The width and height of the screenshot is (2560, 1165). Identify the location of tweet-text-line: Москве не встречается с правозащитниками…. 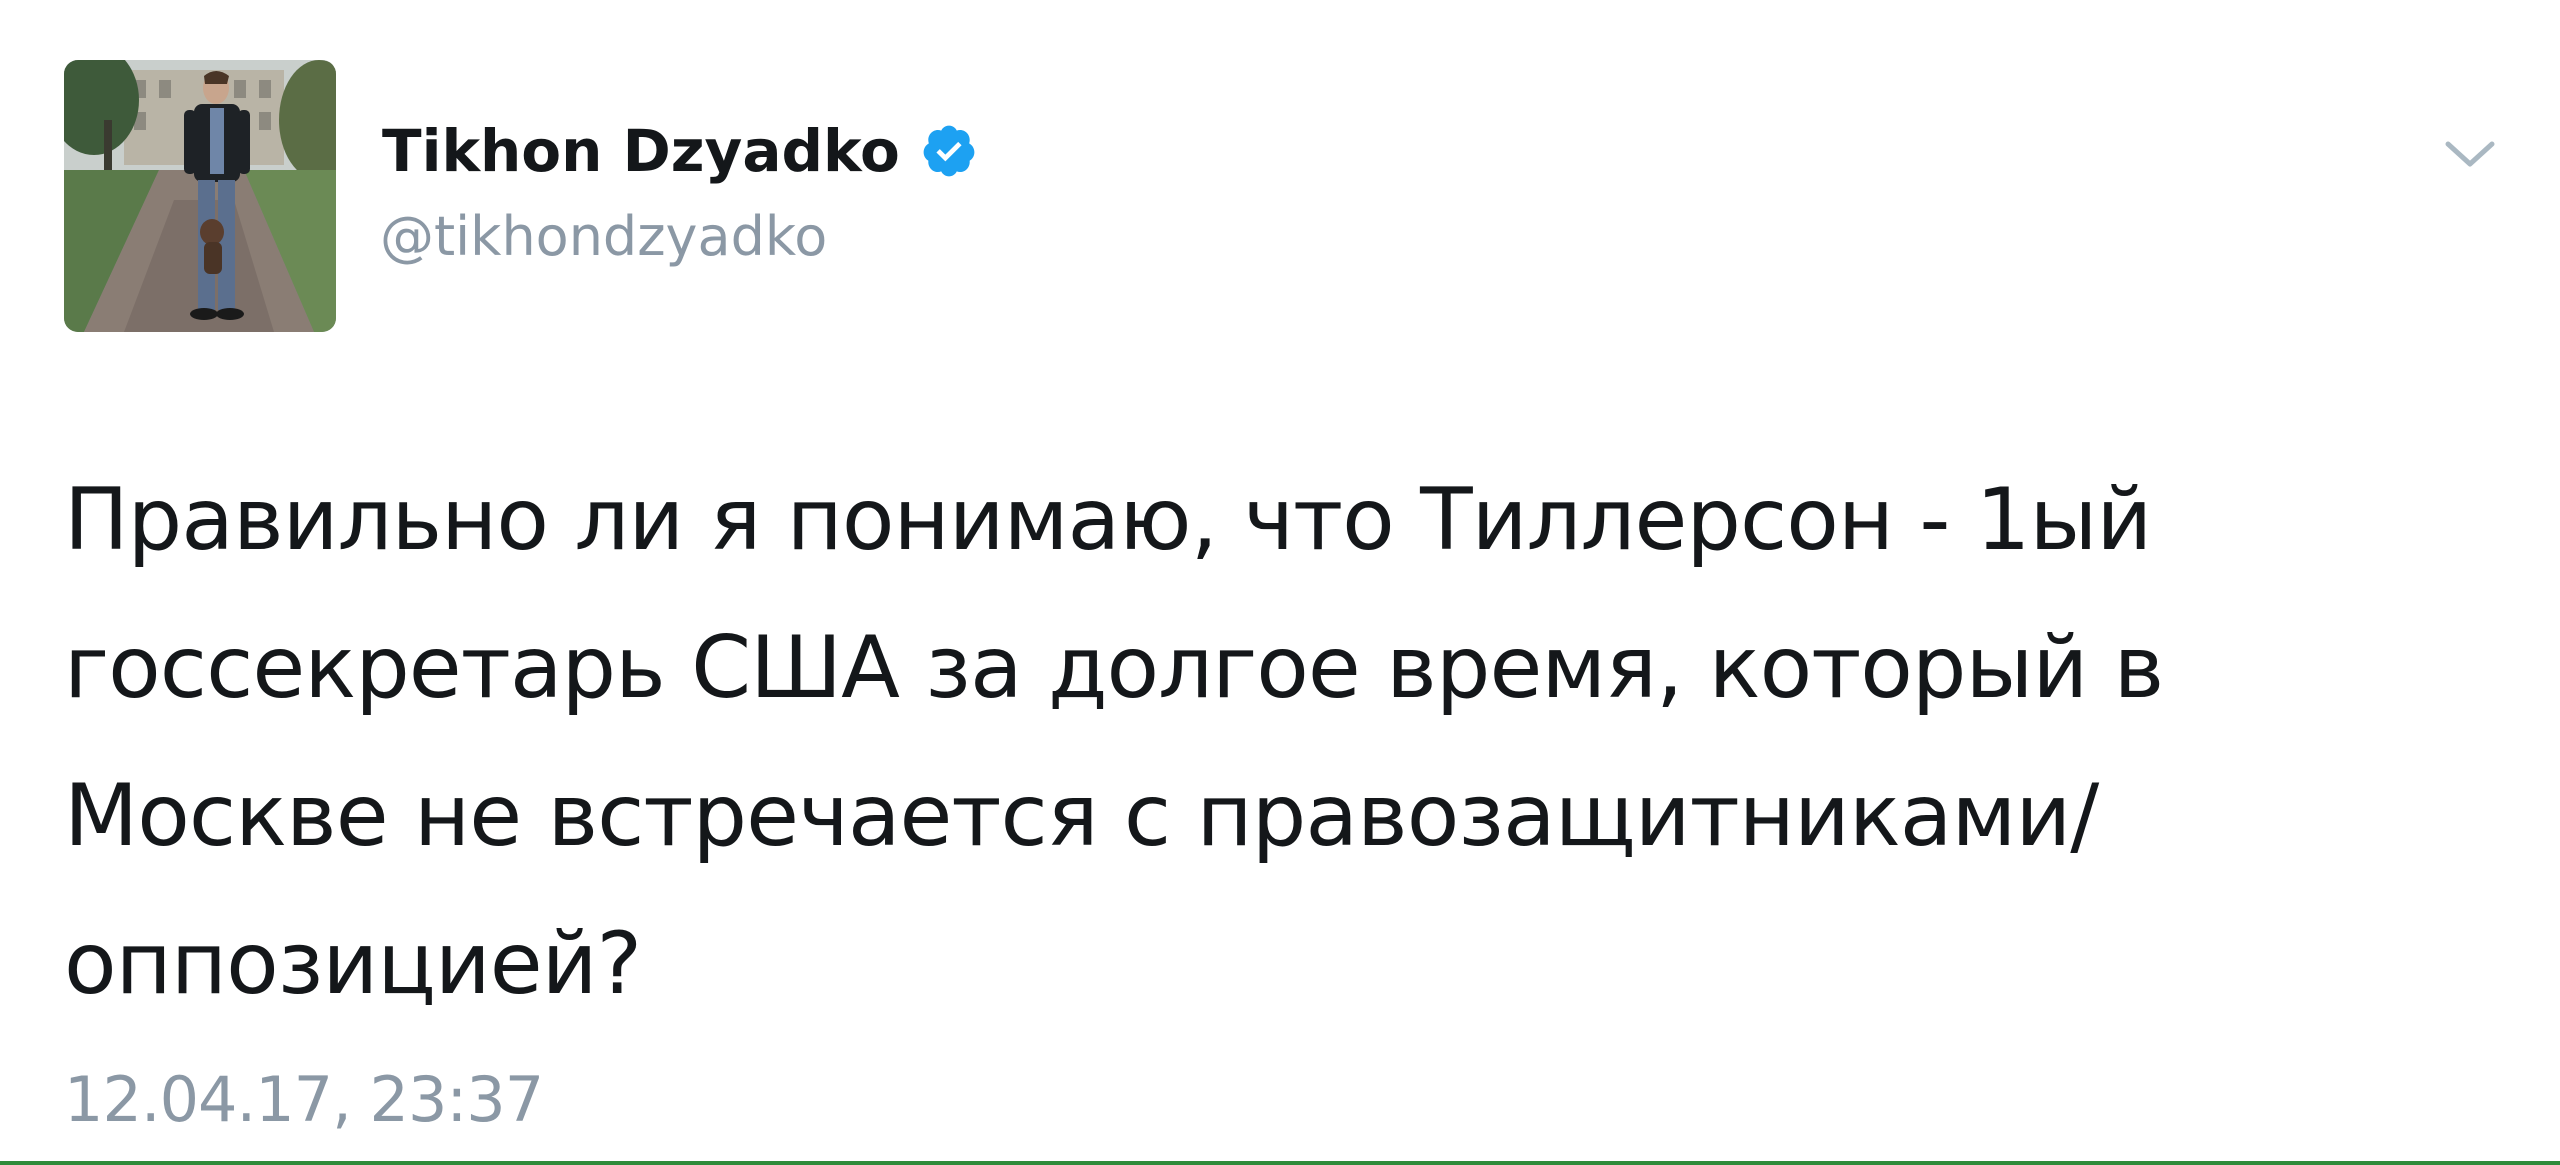
(1081, 816).